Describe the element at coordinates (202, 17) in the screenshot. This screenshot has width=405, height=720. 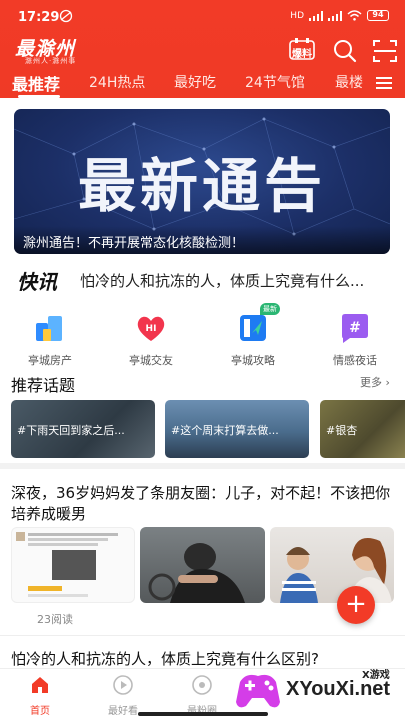
I see `status-bar: 17:29 HD 94` at that location.